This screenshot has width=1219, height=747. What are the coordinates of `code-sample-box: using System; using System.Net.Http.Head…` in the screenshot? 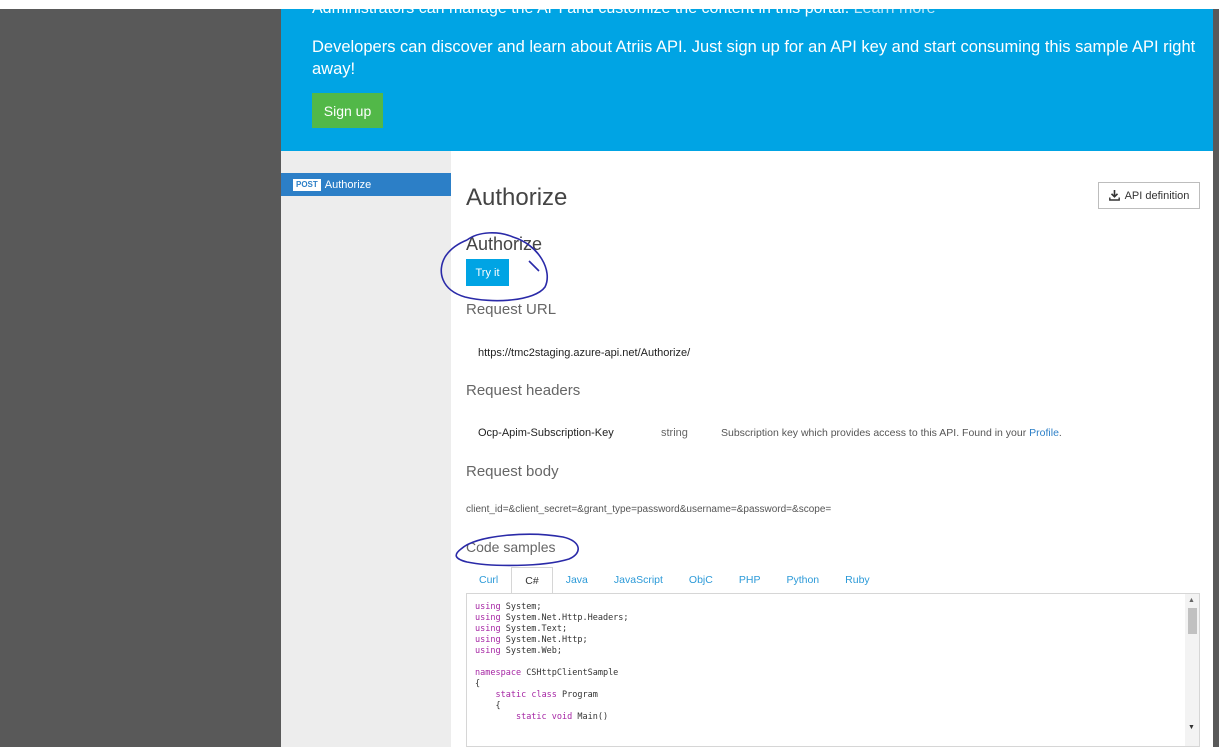 It's located at (833, 670).